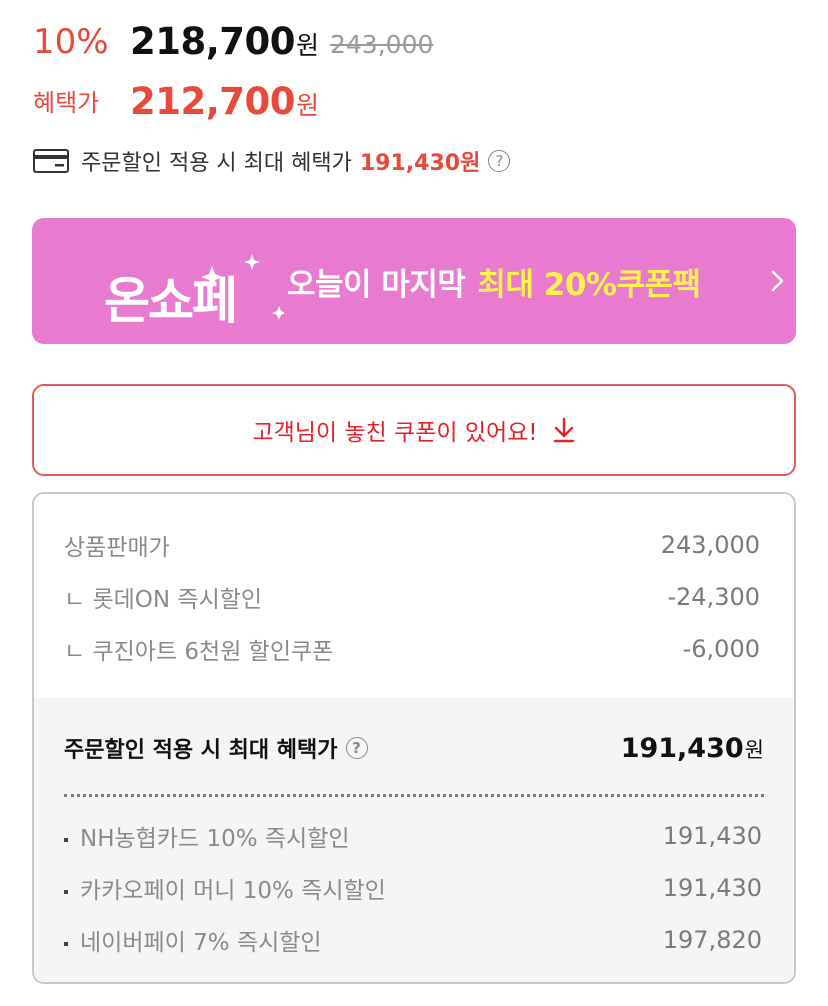  What do you see at coordinates (207, 836) in the screenshot?
I see `payment-label: NH농협카드 10% 즉시할인` at bounding box center [207, 836].